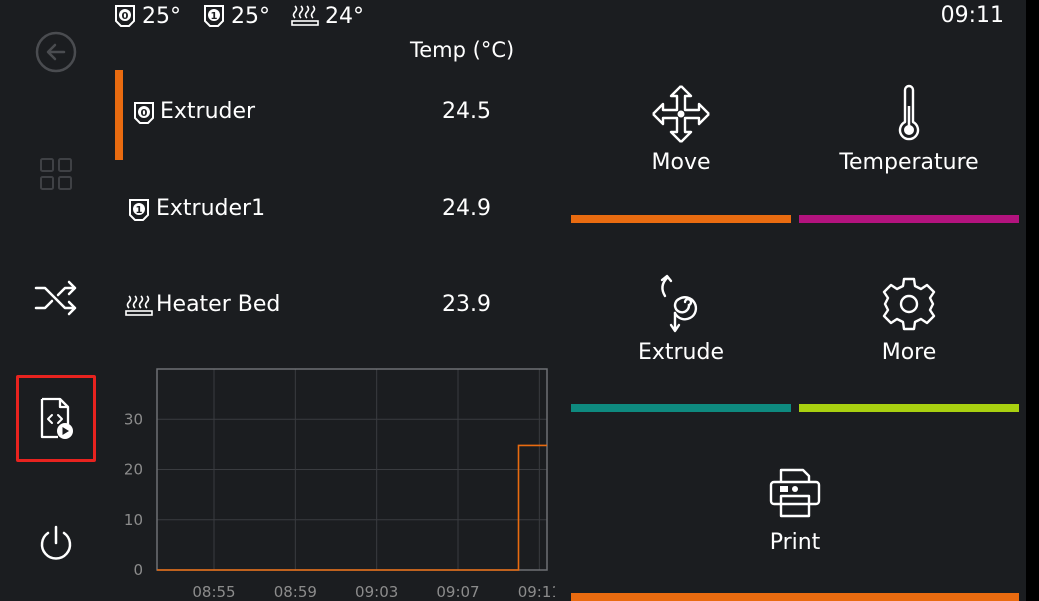  What do you see at coordinates (218, 304) in the screenshot?
I see `heater-name: Heater Bed` at bounding box center [218, 304].